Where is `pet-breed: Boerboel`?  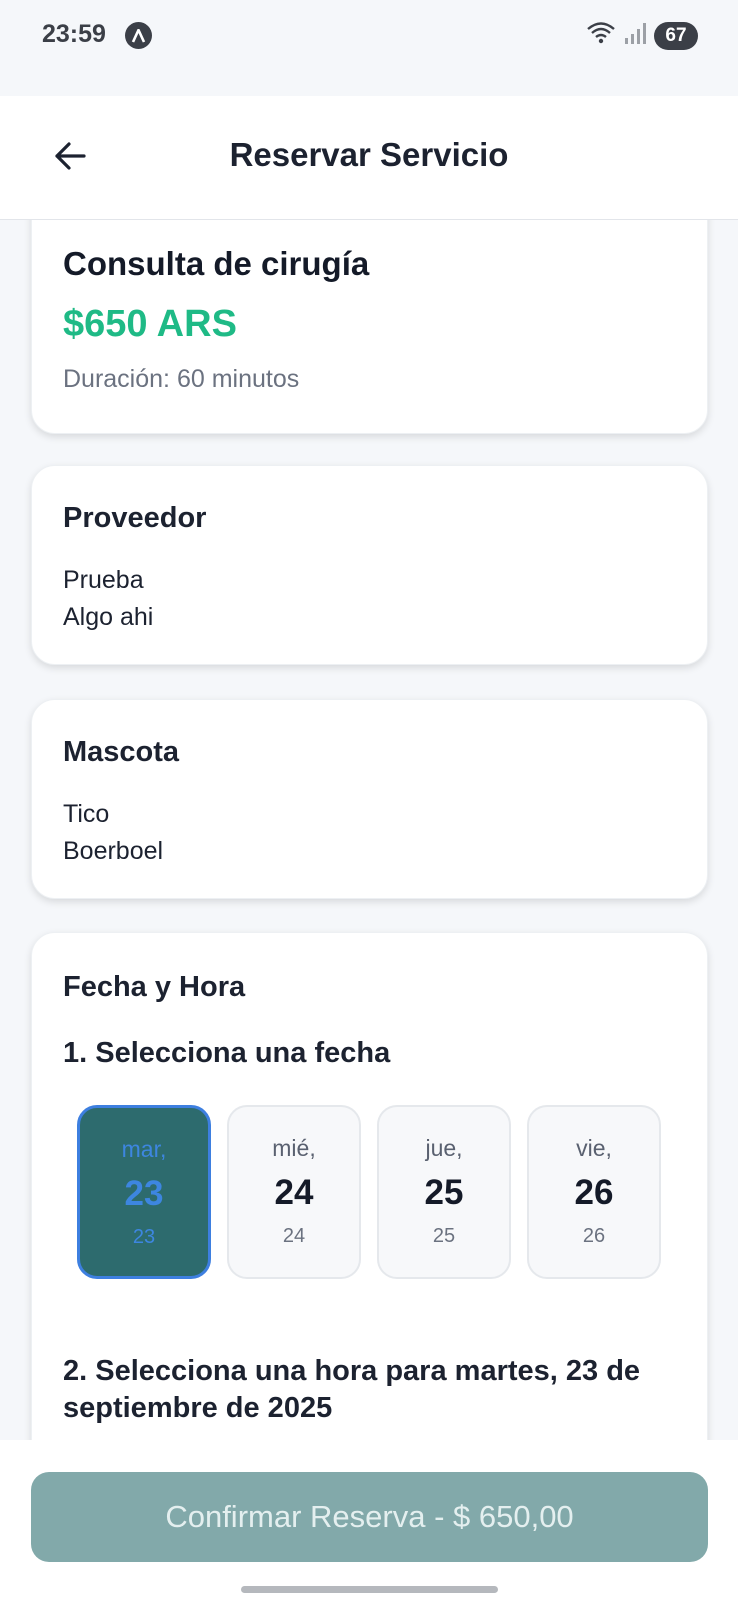 pet-breed: Boerboel is located at coordinates (113, 851).